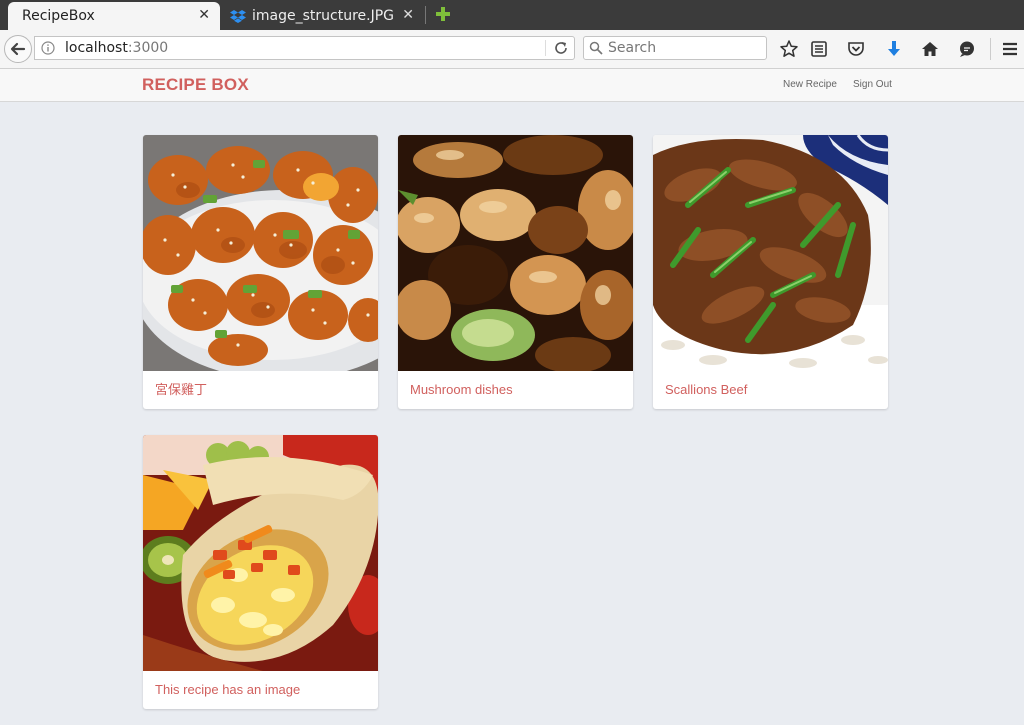 This screenshot has height=725, width=1024. Describe the element at coordinates (260, 253) in the screenshot. I see `recipe-image-kung-pao-chicken` at that location.